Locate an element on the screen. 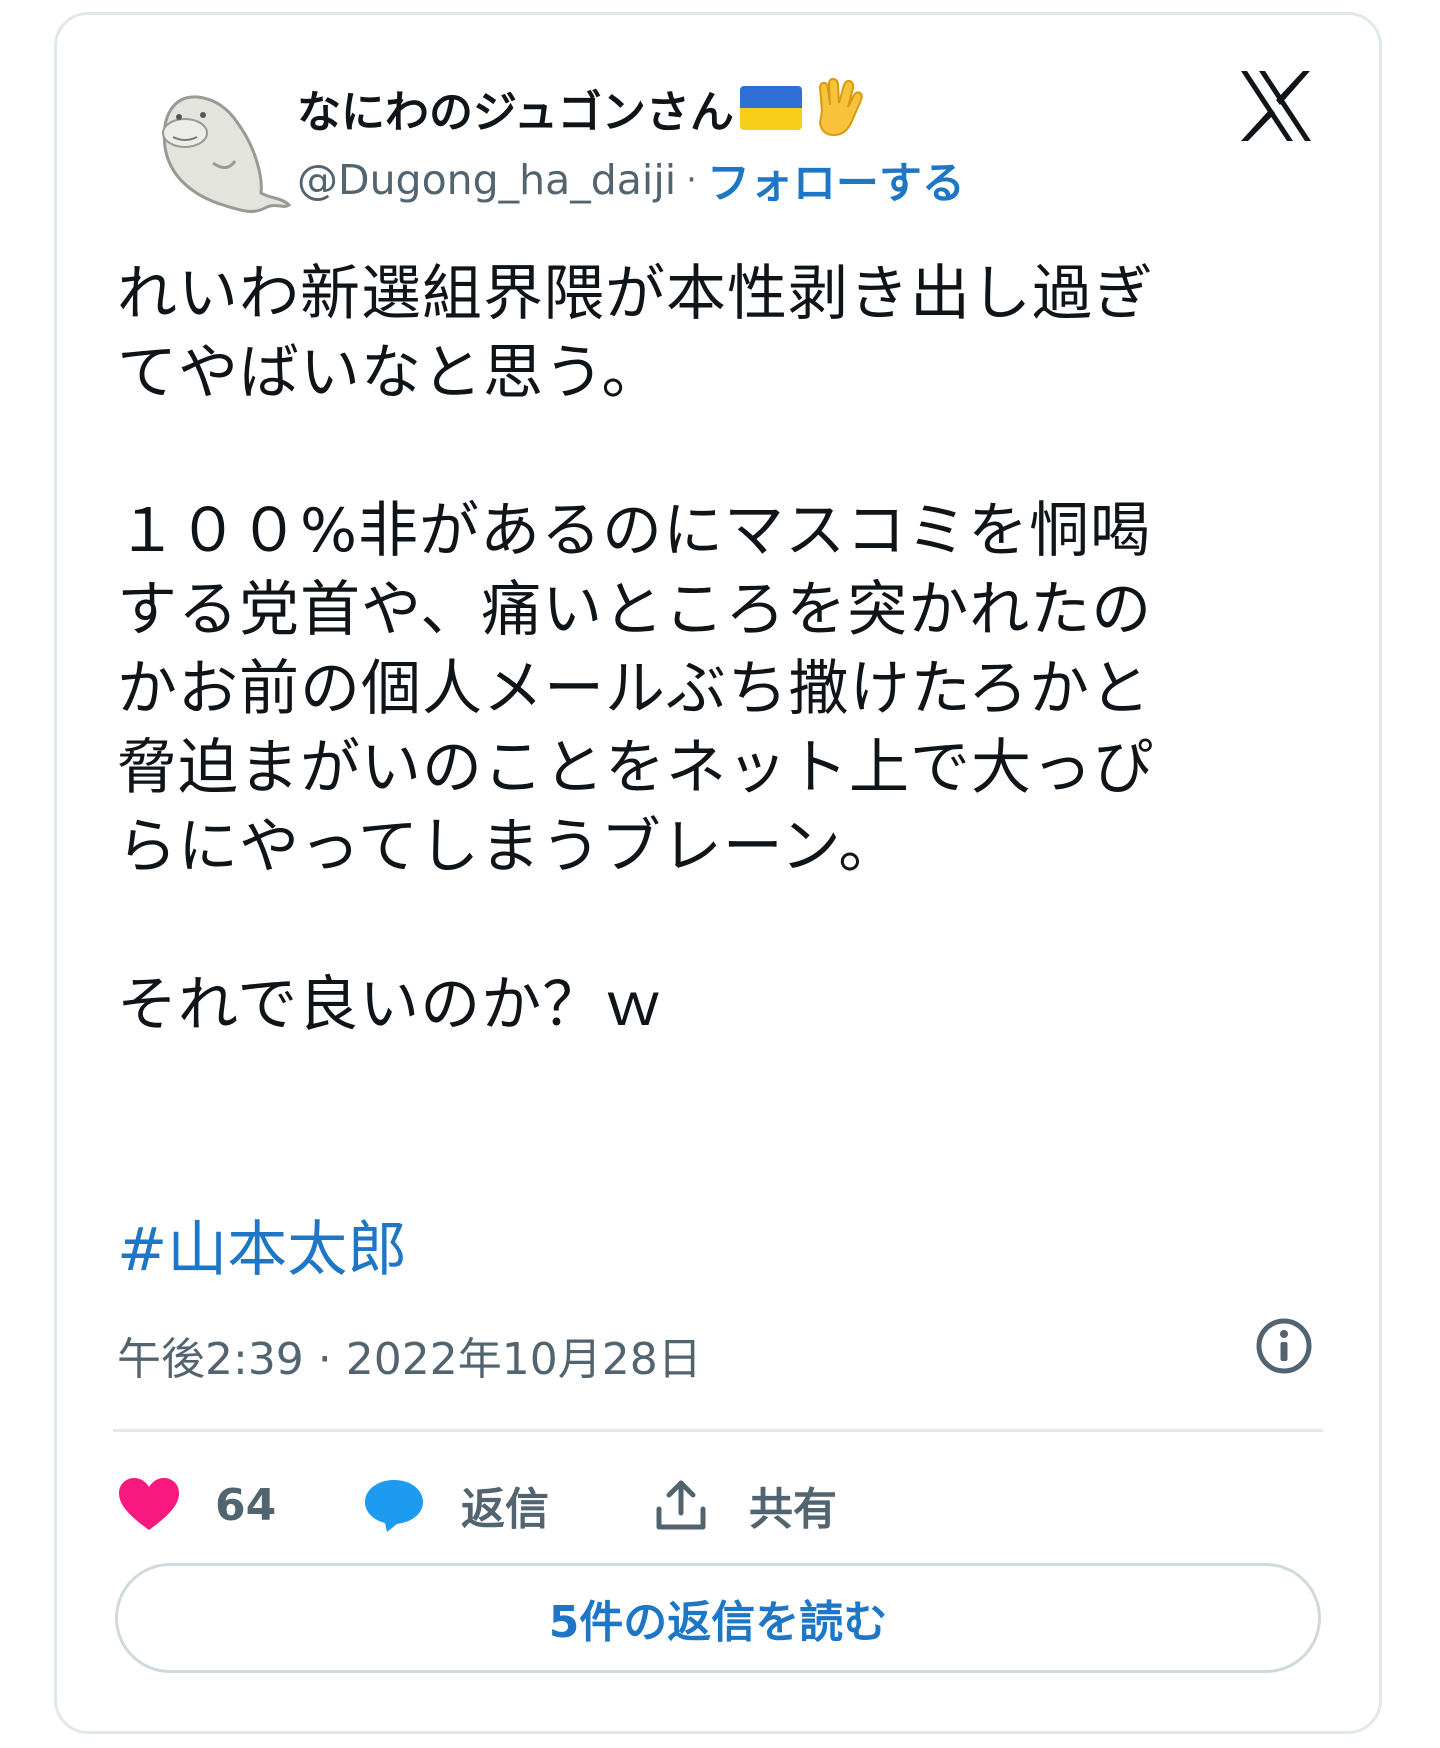 This screenshot has height=1748, width=1440. action-bar: 64 返信 共有 is located at coordinates (477, 1505).